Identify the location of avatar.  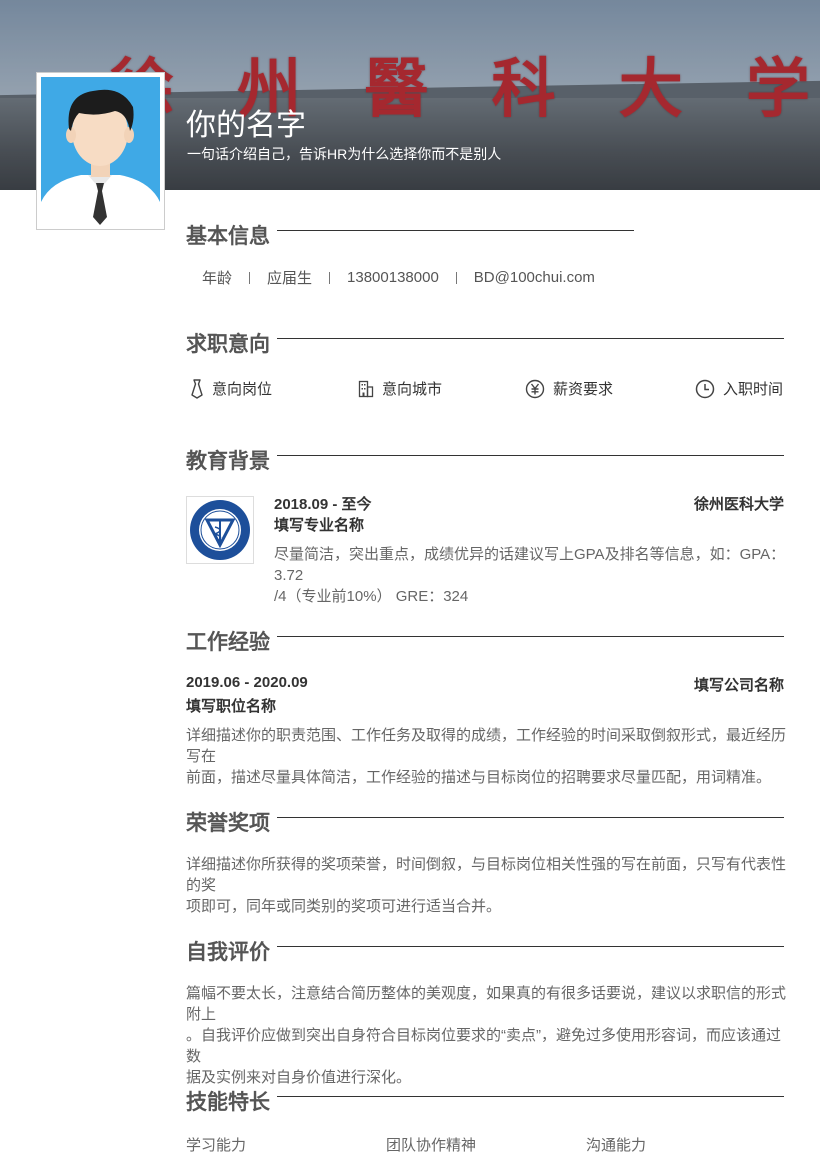
(100, 151).